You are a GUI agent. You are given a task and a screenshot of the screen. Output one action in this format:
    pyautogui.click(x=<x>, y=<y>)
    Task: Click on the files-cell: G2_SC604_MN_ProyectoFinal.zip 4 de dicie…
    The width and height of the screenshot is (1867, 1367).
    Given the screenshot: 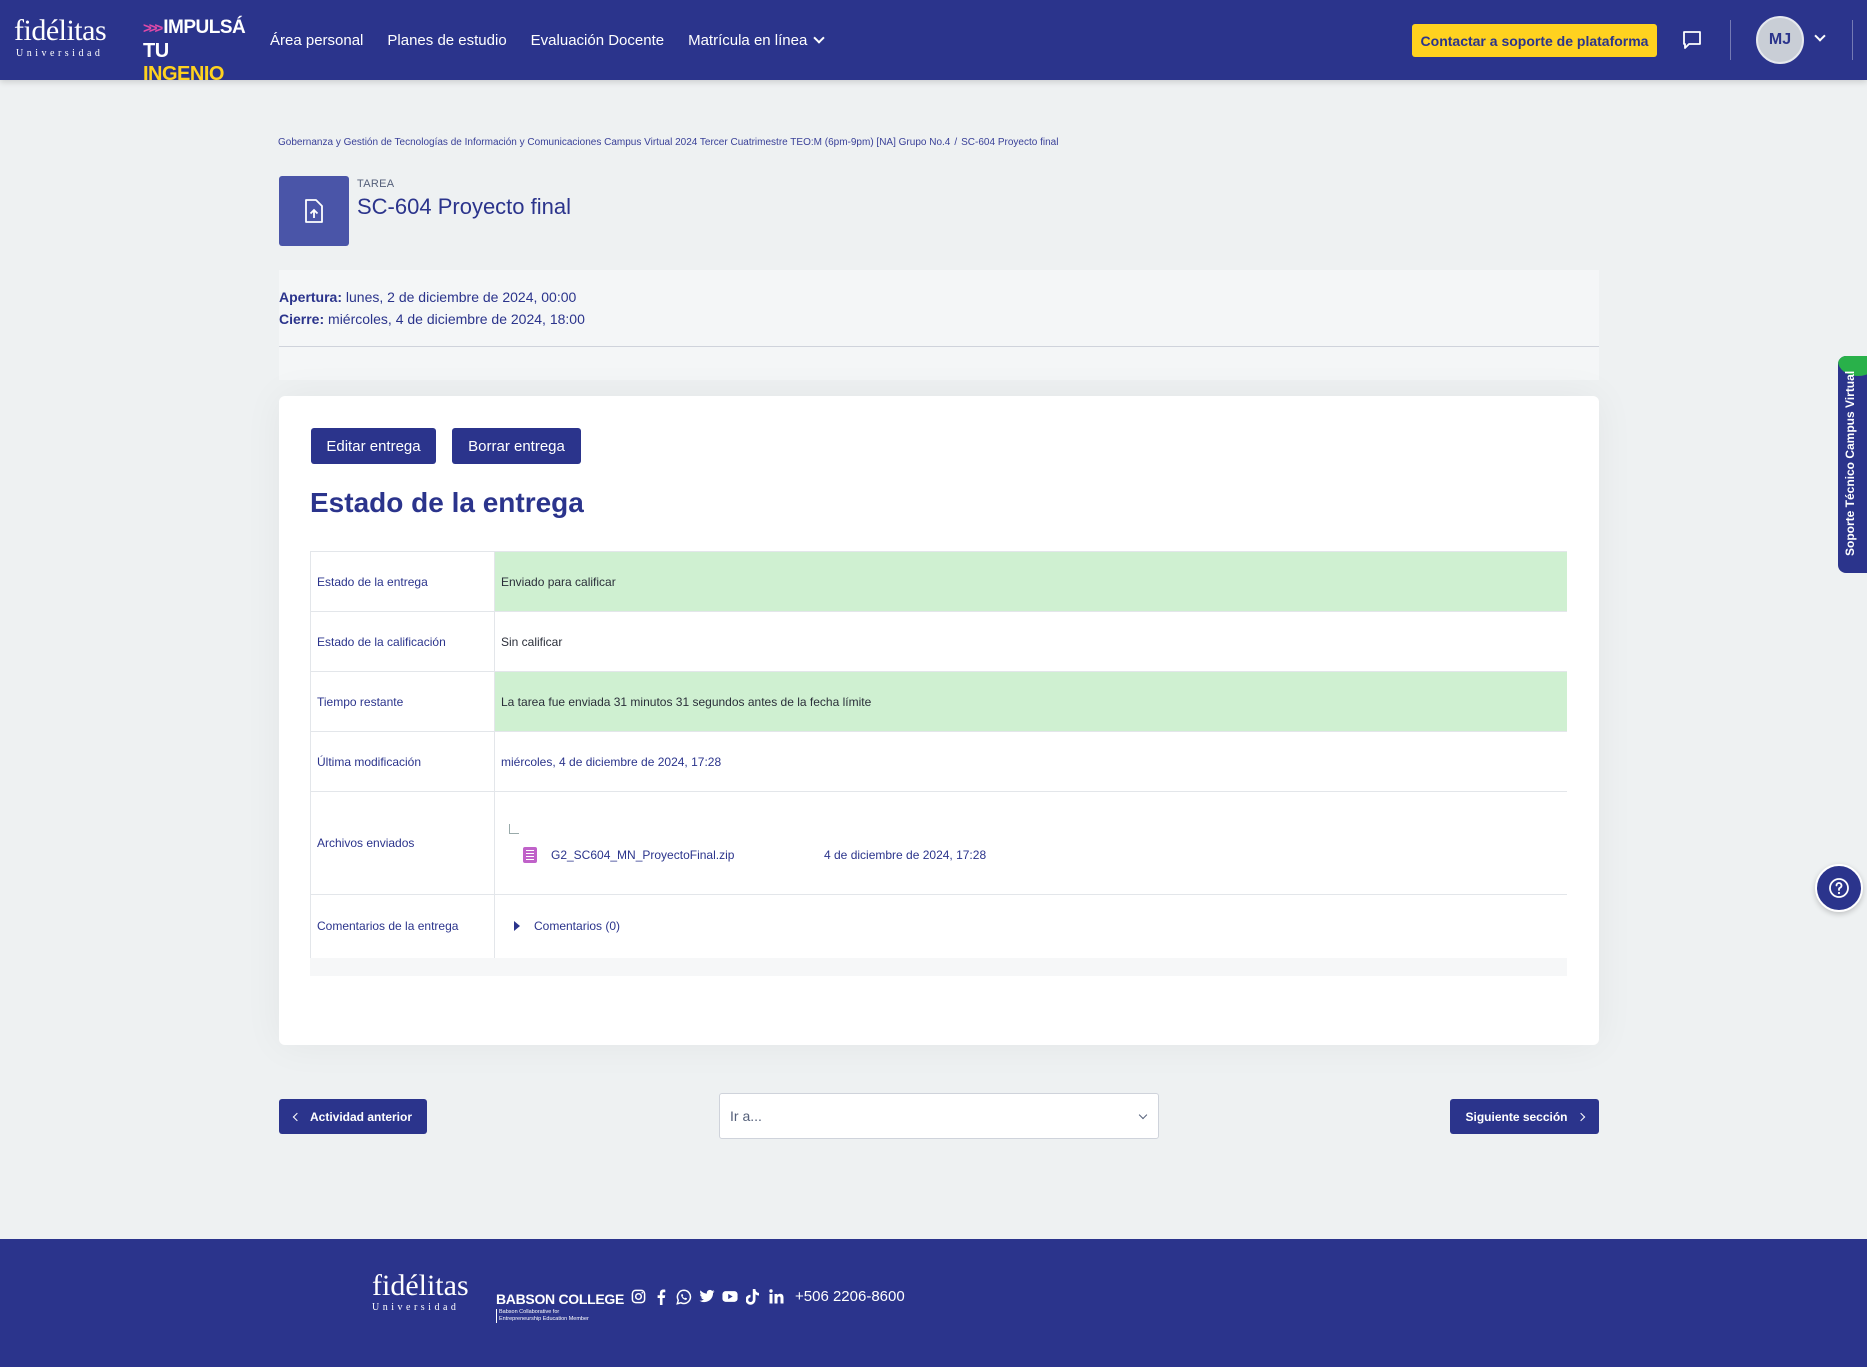 What is the action you would take?
    pyautogui.click(x=1030, y=843)
    